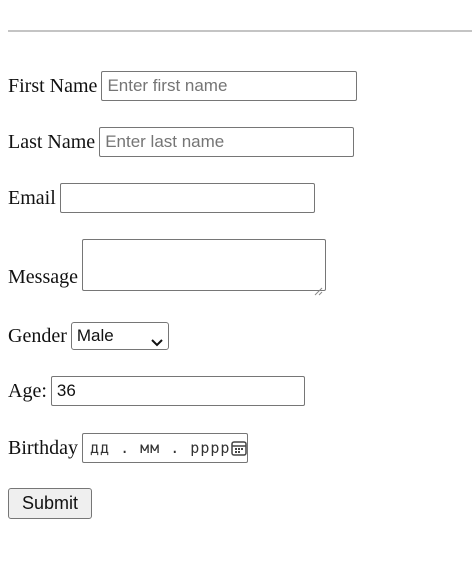 The height and width of the screenshot is (578, 472). What do you see at coordinates (318, 287) in the screenshot?
I see `resize-grip-icon` at bounding box center [318, 287].